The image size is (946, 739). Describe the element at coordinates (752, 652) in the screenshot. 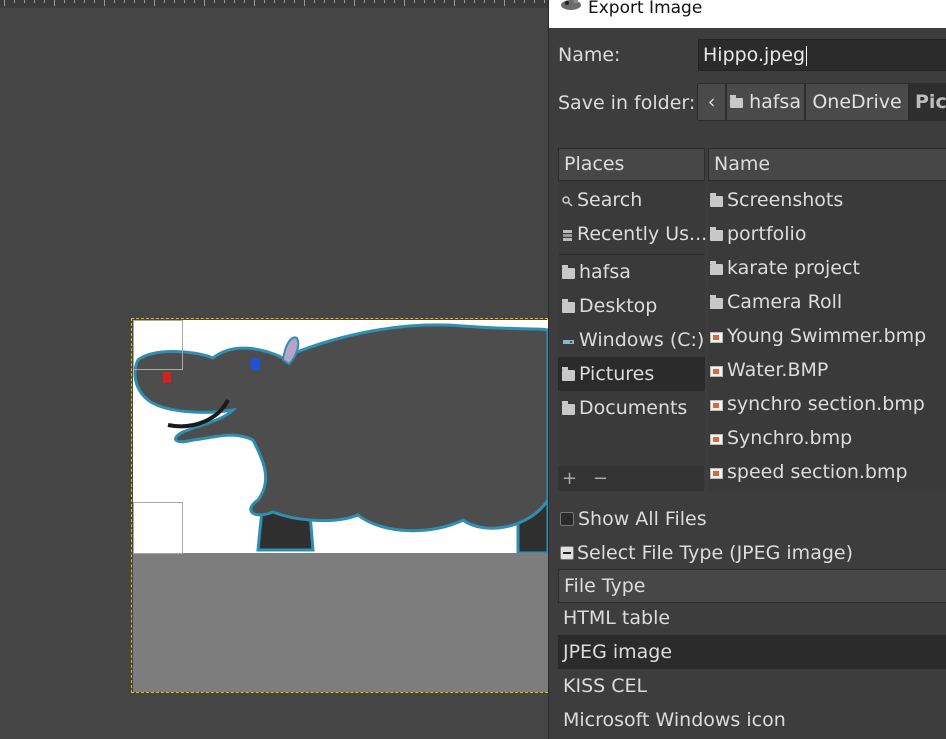

I see `file-type-row-selected: JPEG image` at that location.